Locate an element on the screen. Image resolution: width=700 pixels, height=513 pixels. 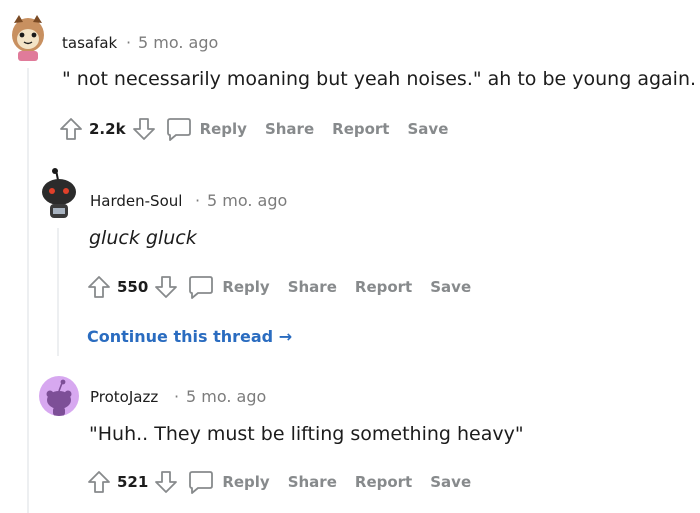
continue-thread-label: Continue this thread is located at coordinates (180, 336).